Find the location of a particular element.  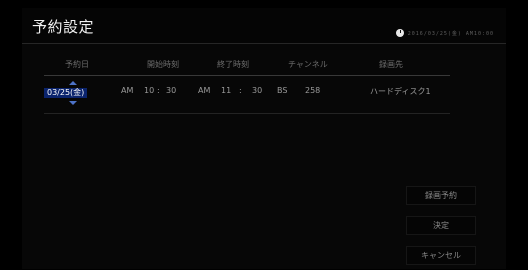

current-datetime: 2016/03/25(金) AM10:00 is located at coordinates (444, 33).